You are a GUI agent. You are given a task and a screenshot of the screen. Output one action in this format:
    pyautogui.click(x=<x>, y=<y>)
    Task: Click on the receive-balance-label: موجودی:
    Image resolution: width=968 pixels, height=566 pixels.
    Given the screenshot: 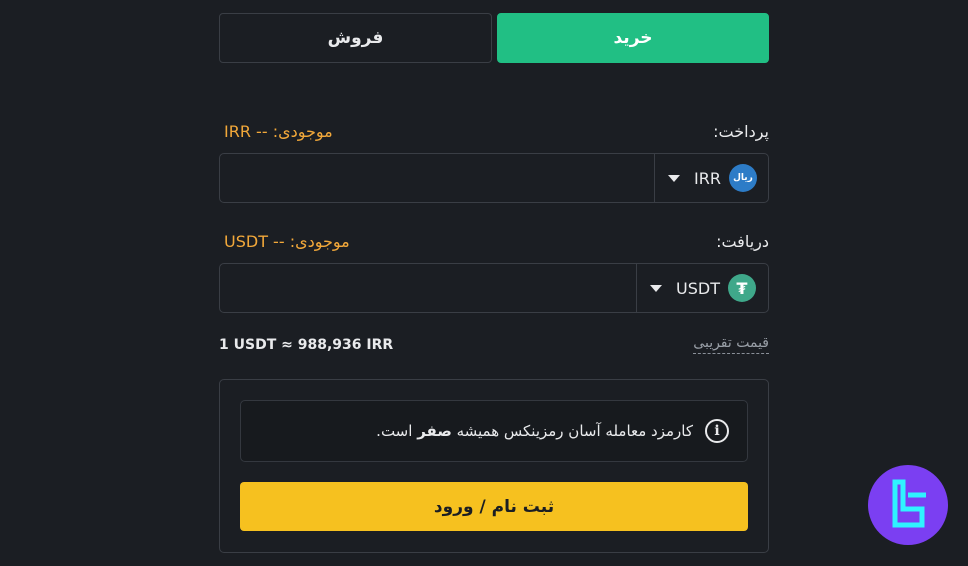 What is the action you would take?
    pyautogui.click(x=319, y=241)
    